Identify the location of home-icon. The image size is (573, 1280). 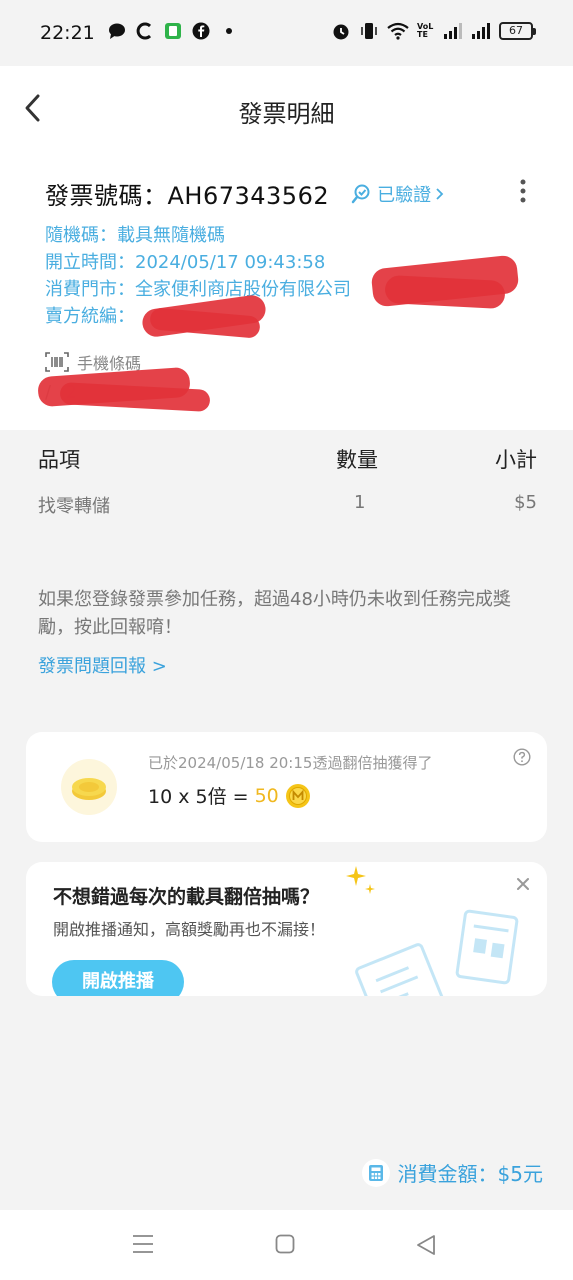
(285, 1244).